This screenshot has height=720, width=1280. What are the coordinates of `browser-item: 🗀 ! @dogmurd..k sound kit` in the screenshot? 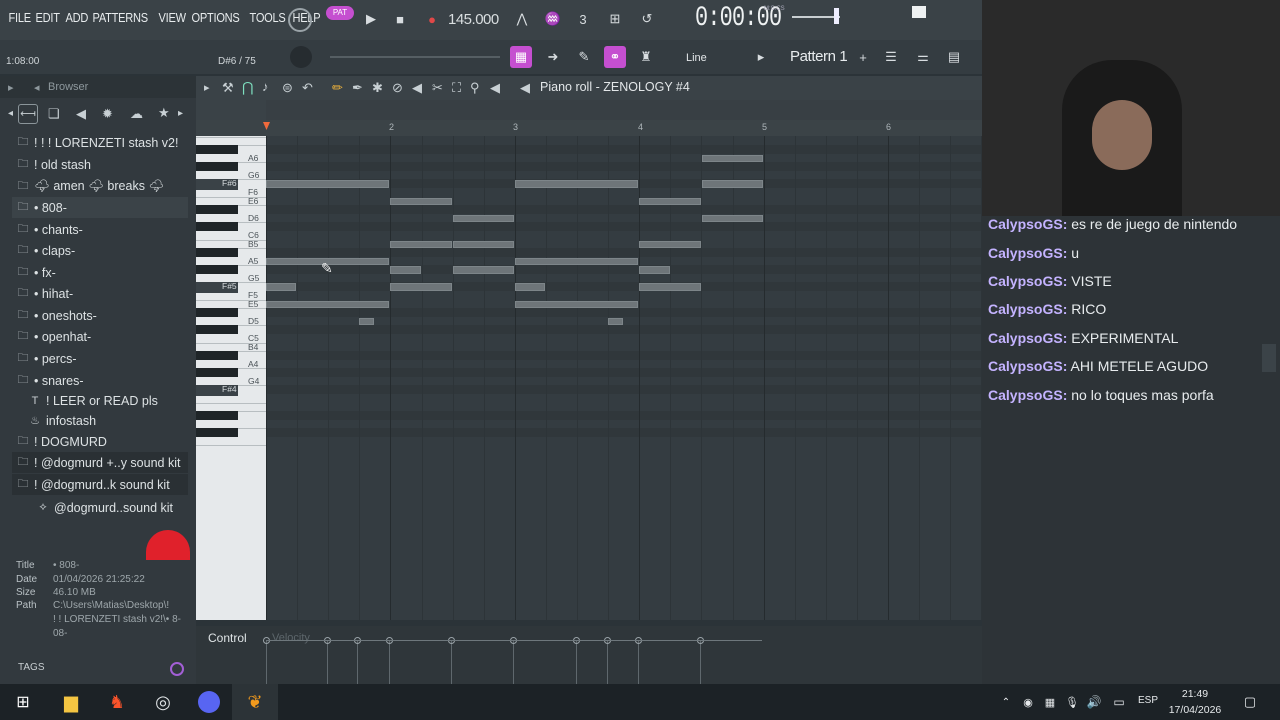 It's located at (100, 484).